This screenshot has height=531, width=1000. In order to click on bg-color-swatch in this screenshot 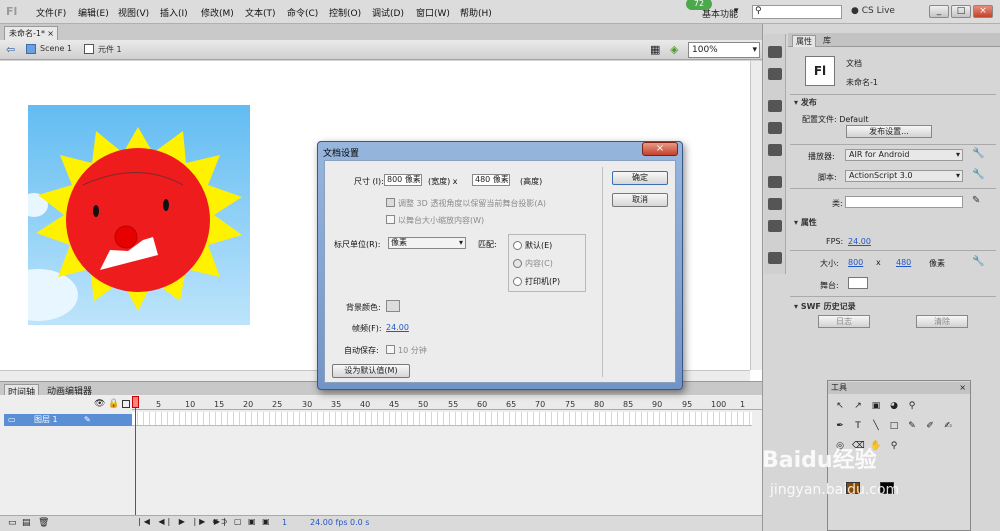, I will do `click(393, 306)`.